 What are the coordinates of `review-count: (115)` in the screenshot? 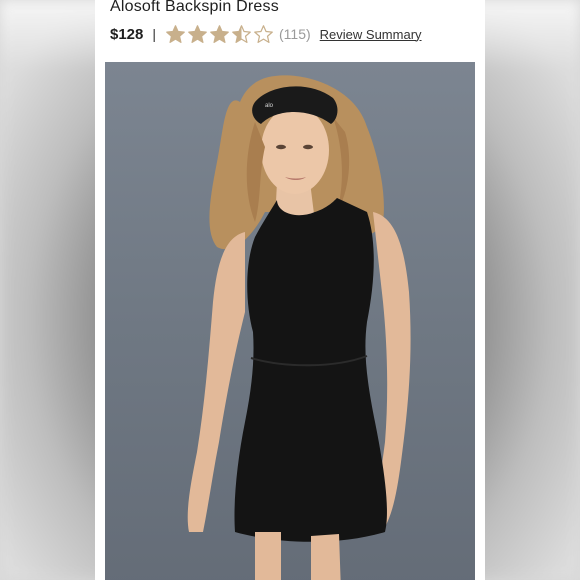 It's located at (295, 34).